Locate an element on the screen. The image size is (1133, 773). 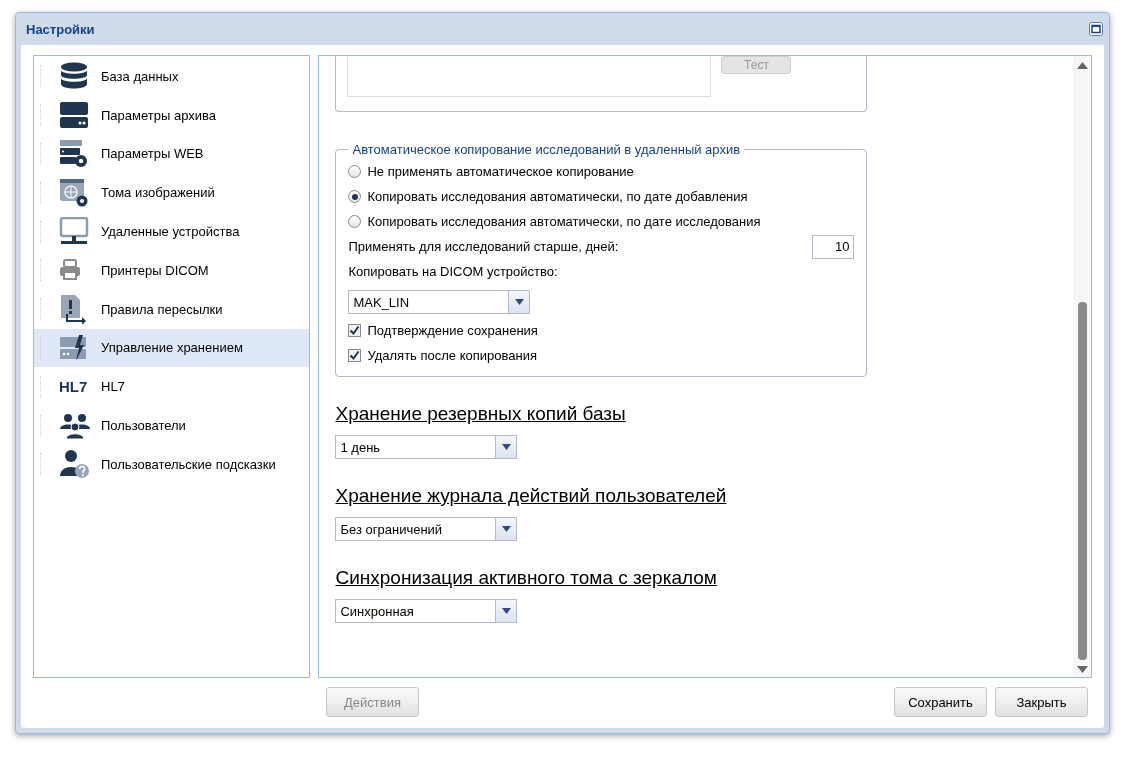
monitor-icon is located at coordinates (74, 231).